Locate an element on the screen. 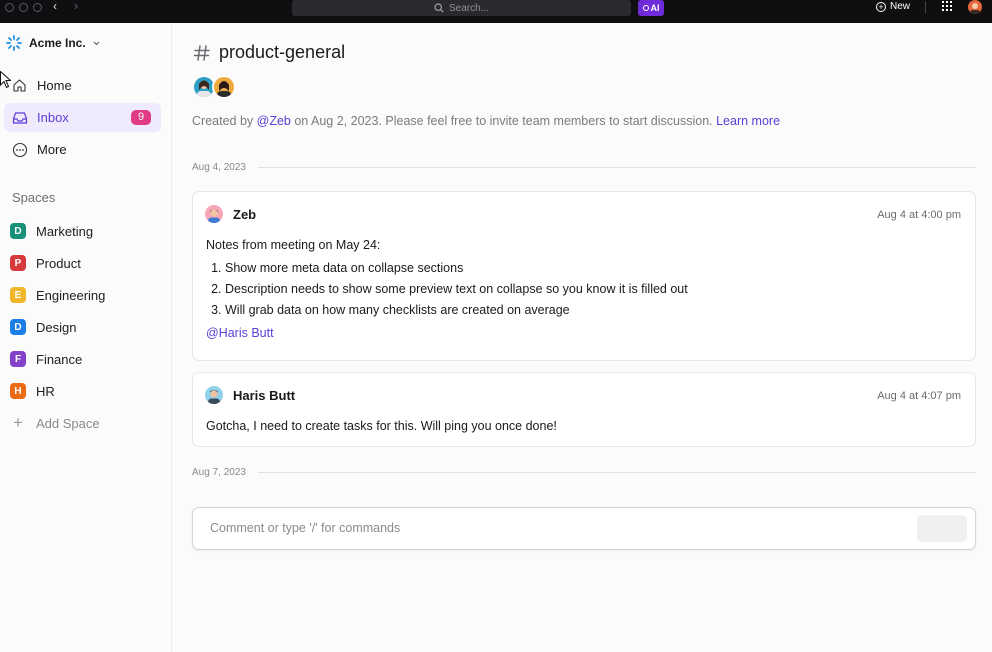  date-separator: Aug 7, 2023 is located at coordinates (584, 472).